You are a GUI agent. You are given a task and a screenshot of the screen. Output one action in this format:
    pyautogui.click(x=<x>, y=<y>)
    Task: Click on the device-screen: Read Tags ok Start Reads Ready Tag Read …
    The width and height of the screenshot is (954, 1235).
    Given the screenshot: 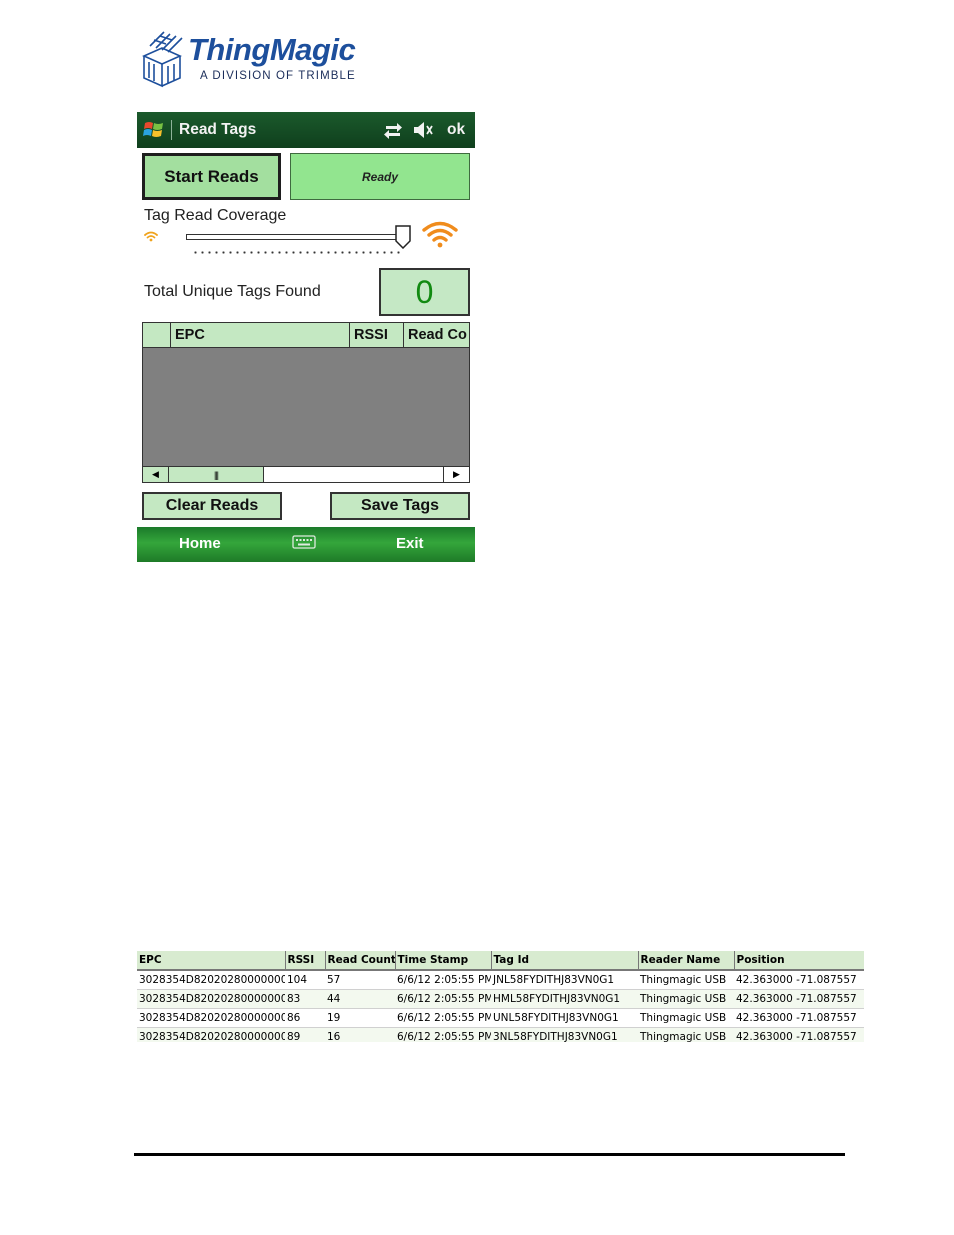 What is the action you would take?
    pyautogui.click(x=306, y=337)
    